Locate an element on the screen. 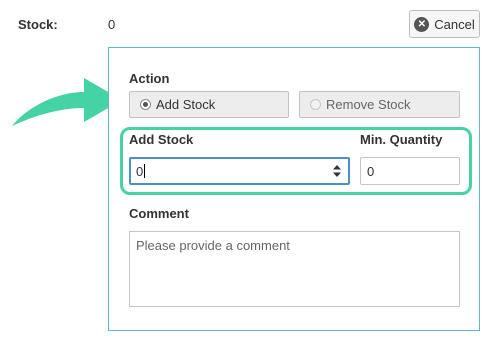 This screenshot has height=353, width=500. radio-selected-icon is located at coordinates (145, 104).